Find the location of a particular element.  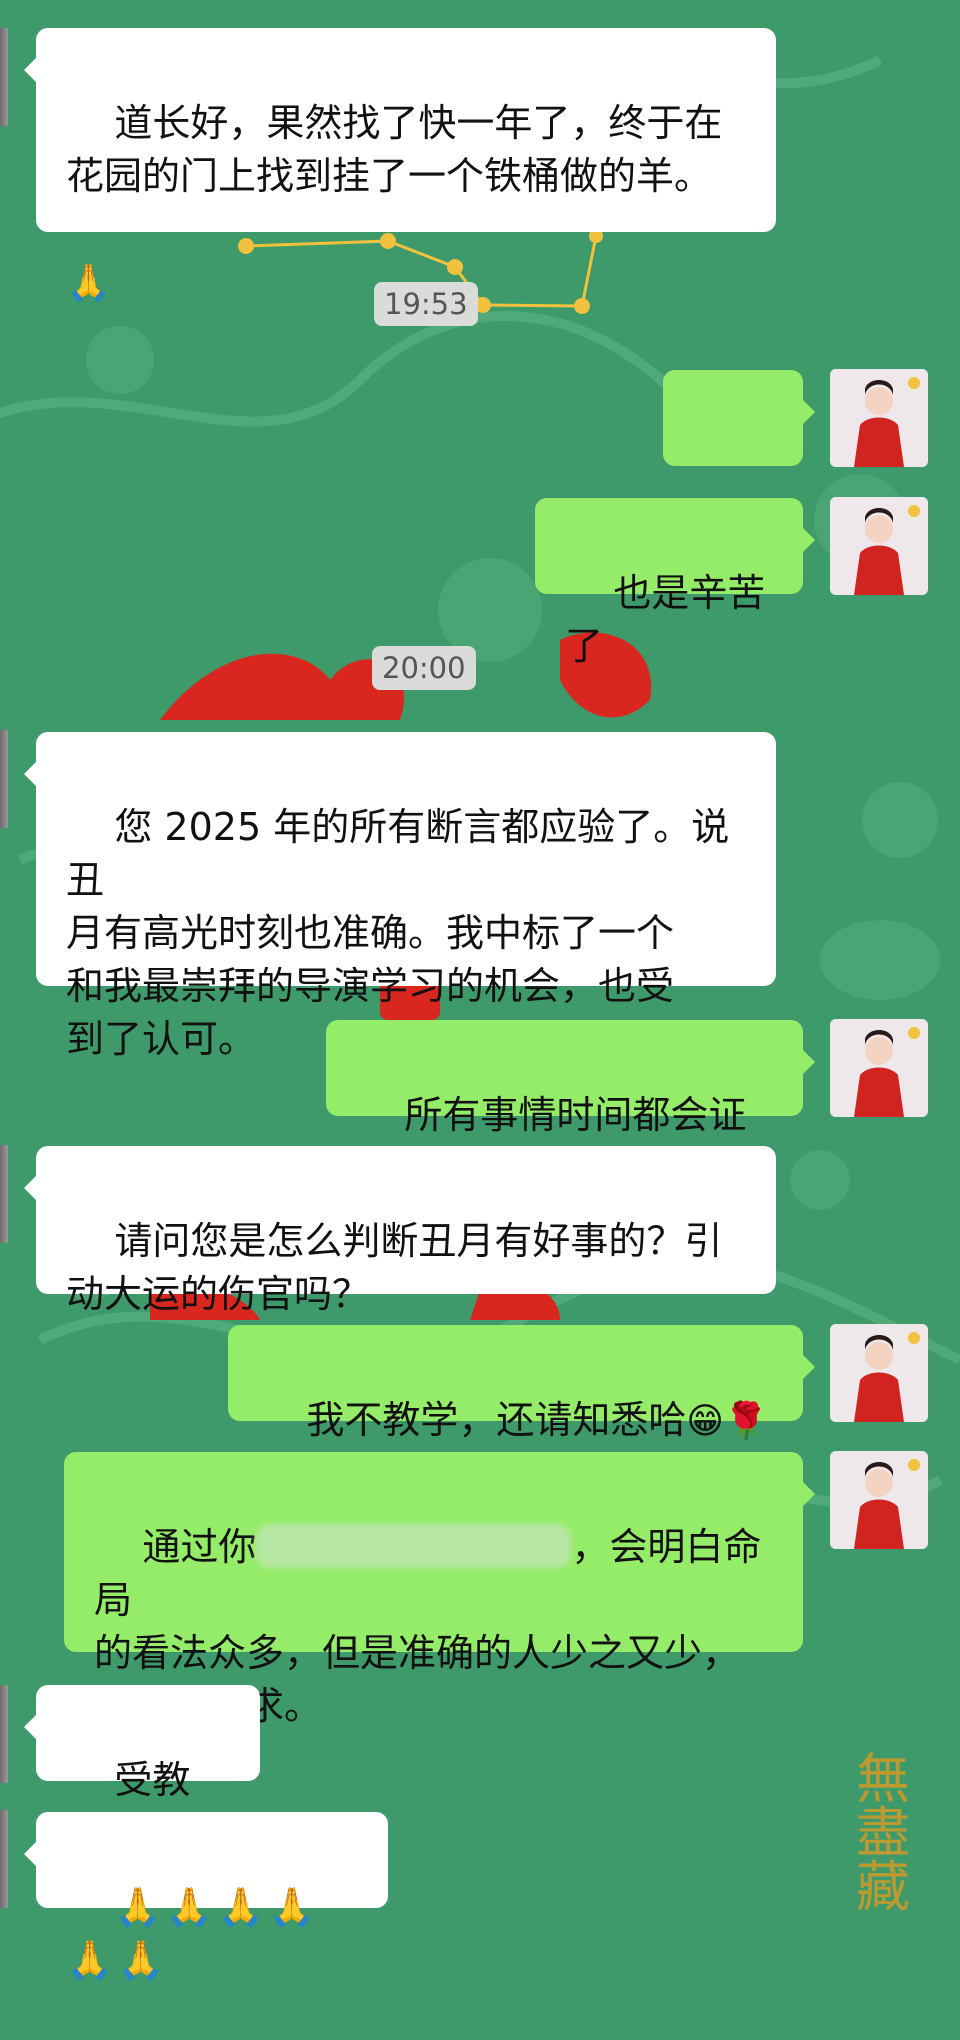

message-bubble-incoming: 🙏🙏🙏🙏🙏🙏 is located at coordinates (206, 1897).